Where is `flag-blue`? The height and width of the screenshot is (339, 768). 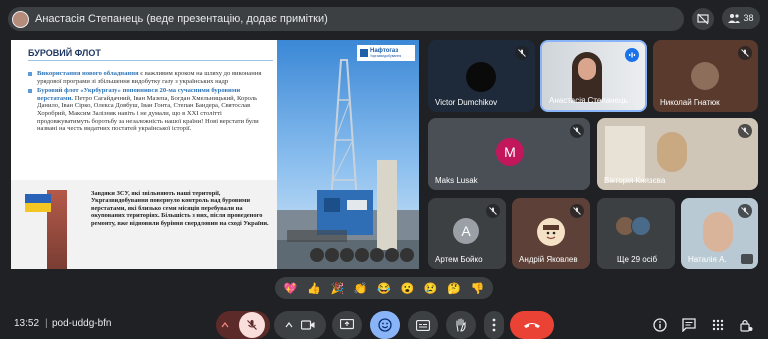 flag-blue is located at coordinates (38, 198).